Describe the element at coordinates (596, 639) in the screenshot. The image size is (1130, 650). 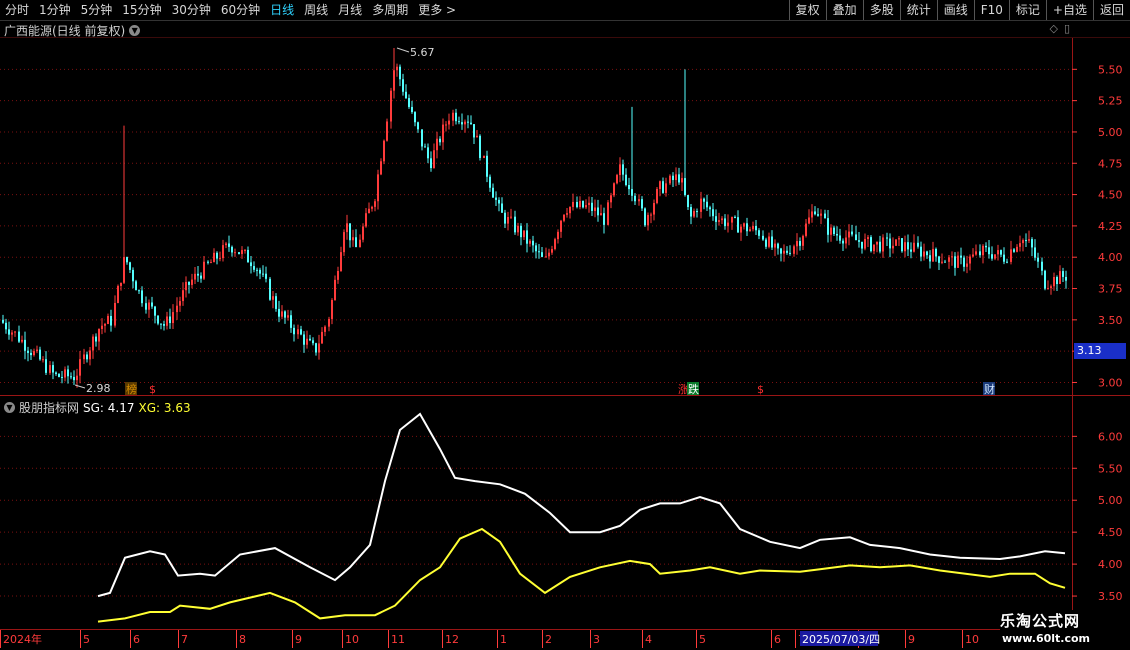
I see `date-tick-label: 3` at that location.